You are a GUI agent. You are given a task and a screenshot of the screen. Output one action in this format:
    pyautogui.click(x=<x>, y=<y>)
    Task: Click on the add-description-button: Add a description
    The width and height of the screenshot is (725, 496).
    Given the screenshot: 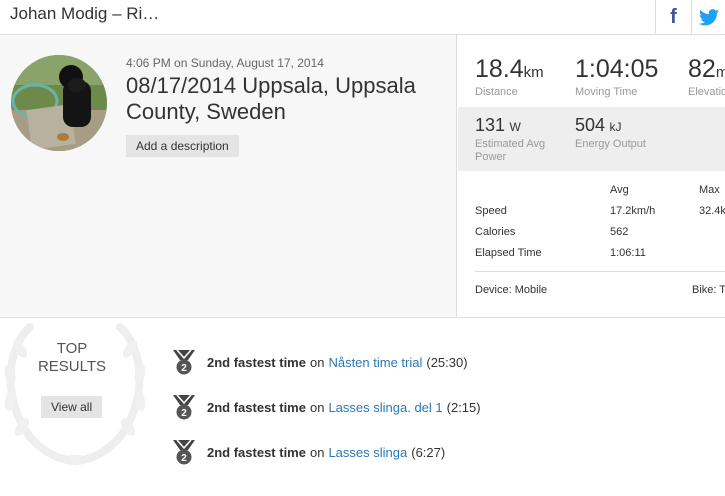 What is the action you would take?
    pyautogui.click(x=182, y=146)
    